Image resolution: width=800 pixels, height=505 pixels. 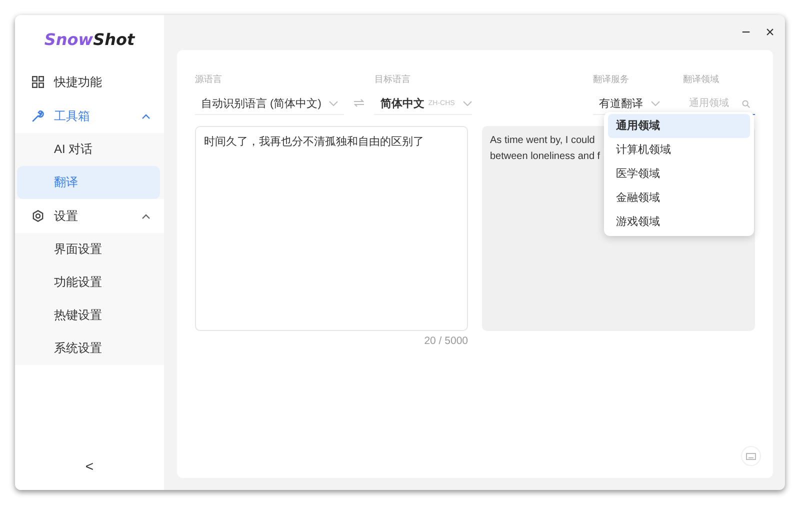 I want to click on gear-icon, so click(x=38, y=216).